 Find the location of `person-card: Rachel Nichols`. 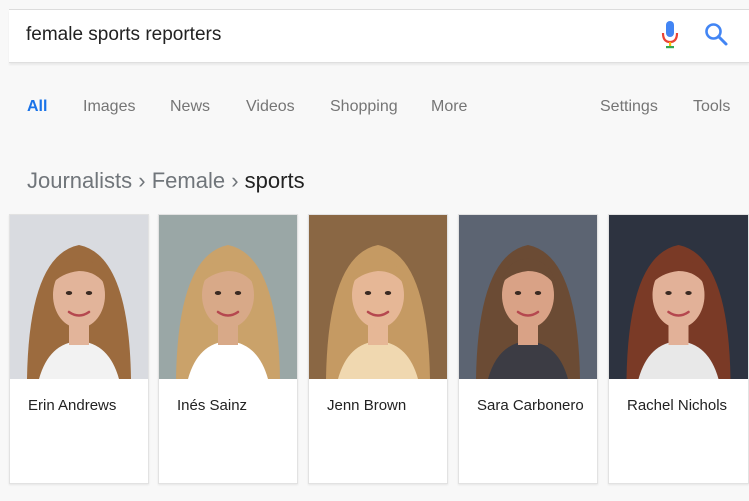

person-card: Rachel Nichols is located at coordinates (678, 349).